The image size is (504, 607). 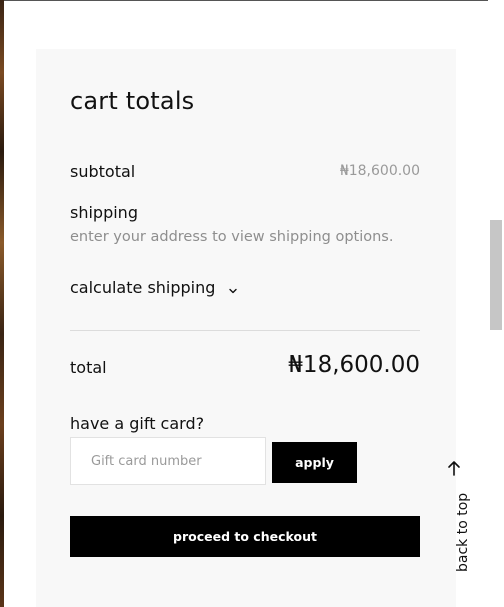 I want to click on subtotal-label: subtotal, so click(x=103, y=171).